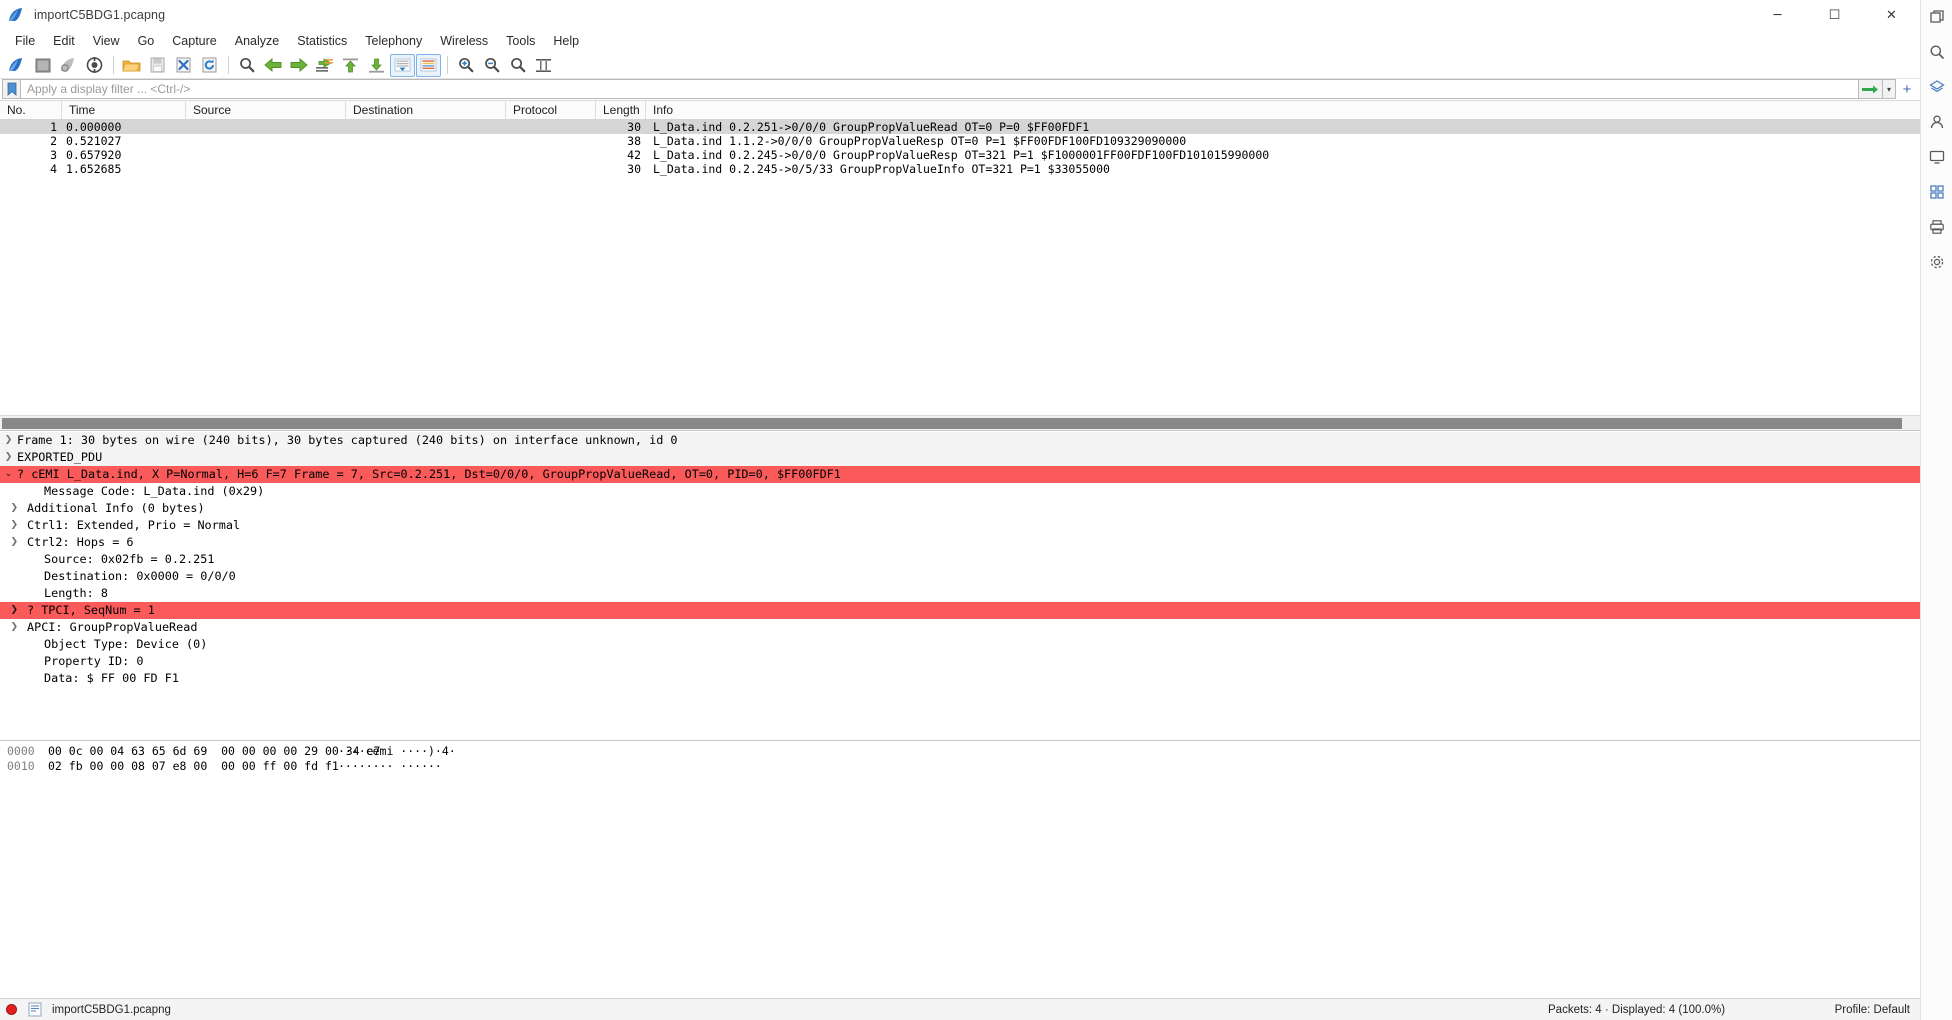  I want to click on right-side-strip, so click(1936, 510).